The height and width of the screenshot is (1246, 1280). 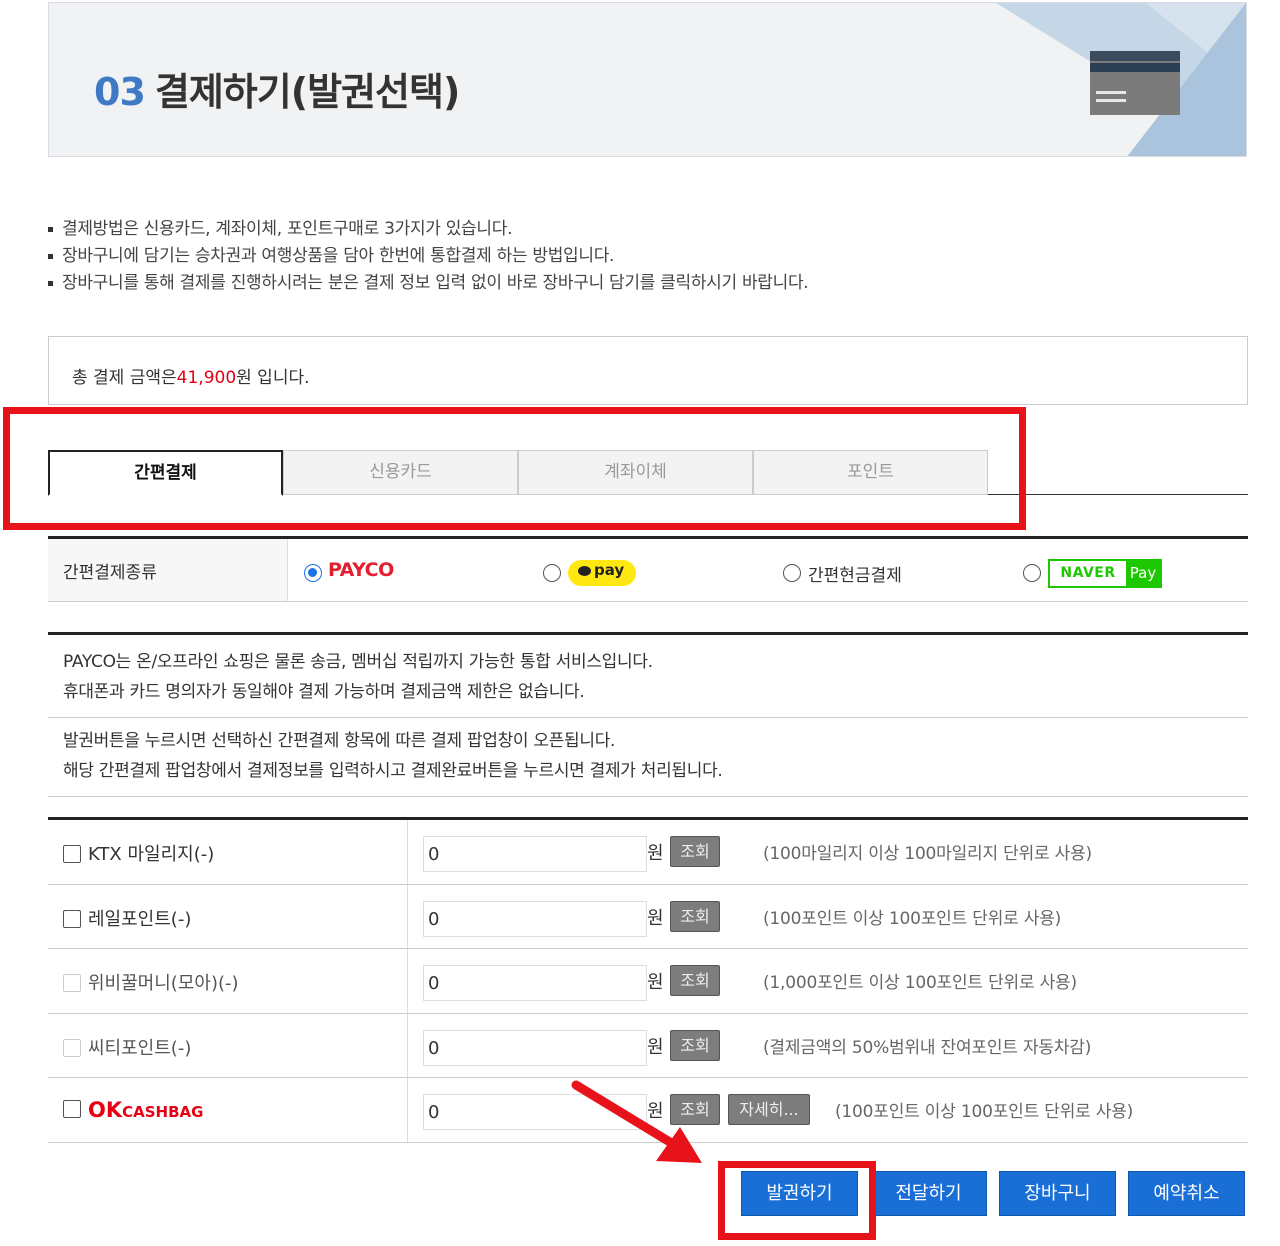 I want to click on radio-easy-cash, so click(x=792, y=573).